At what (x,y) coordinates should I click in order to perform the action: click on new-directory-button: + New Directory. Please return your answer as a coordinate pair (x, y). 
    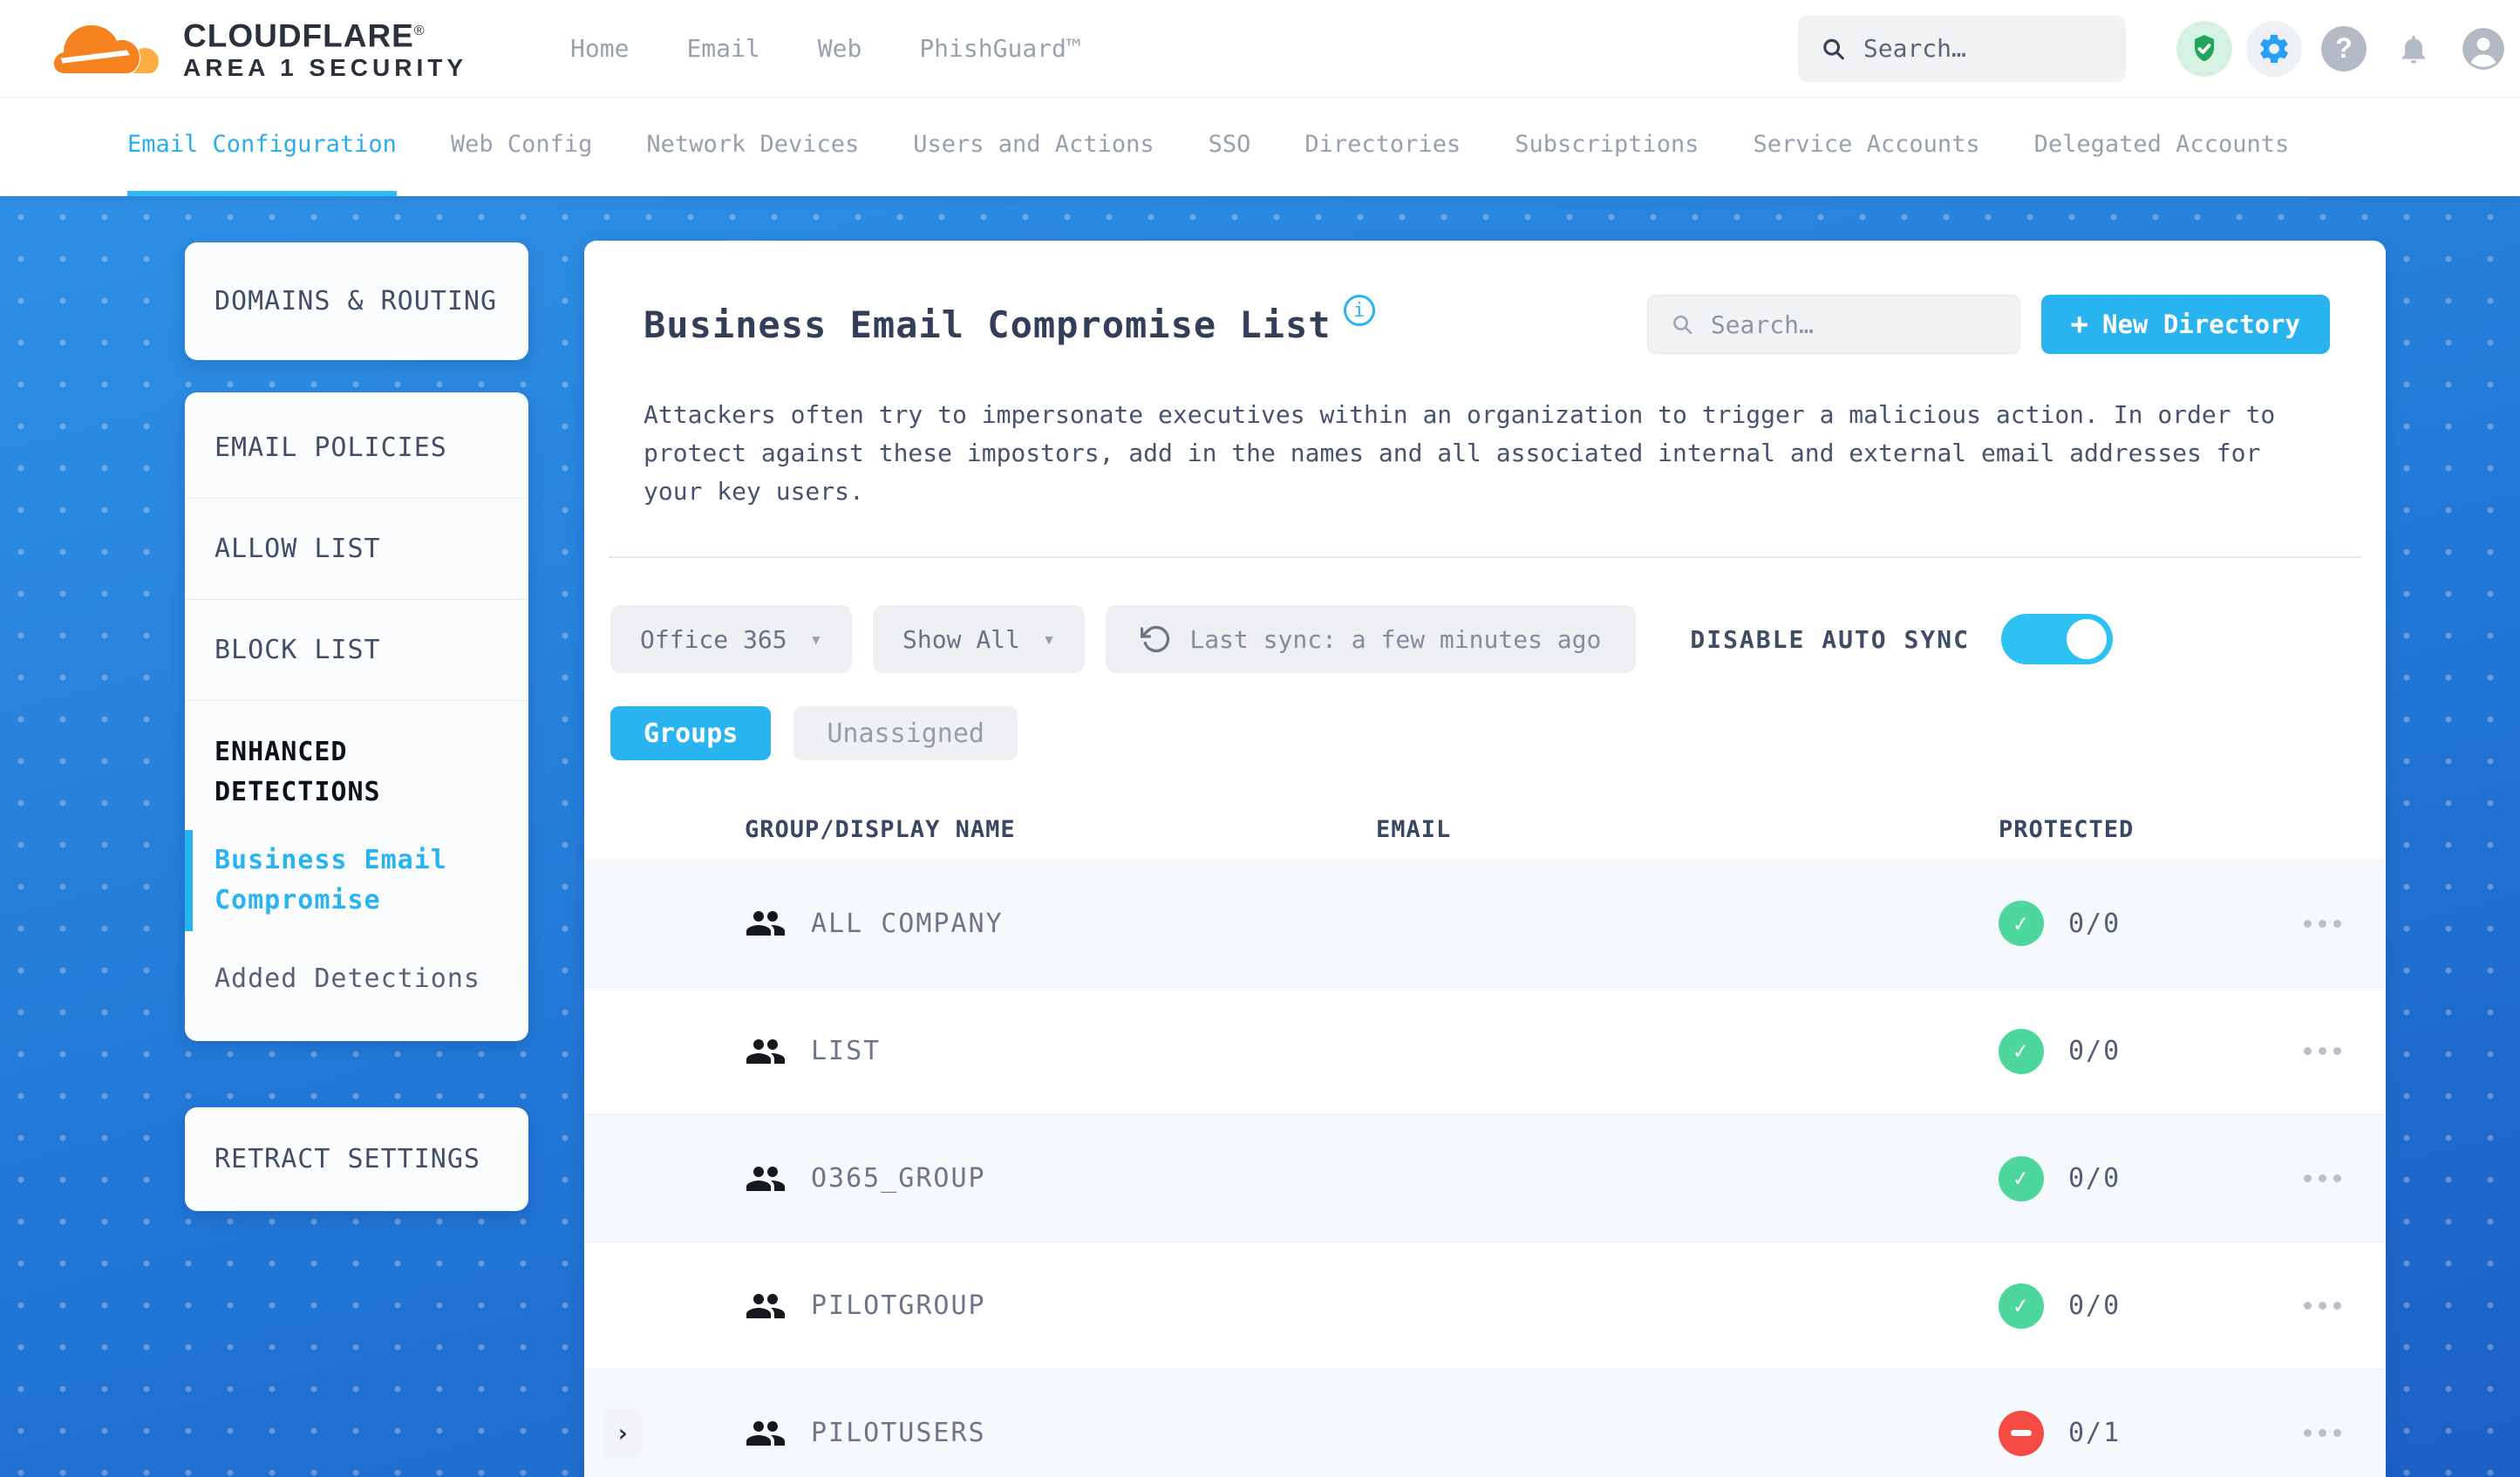
    Looking at the image, I should click on (2185, 324).